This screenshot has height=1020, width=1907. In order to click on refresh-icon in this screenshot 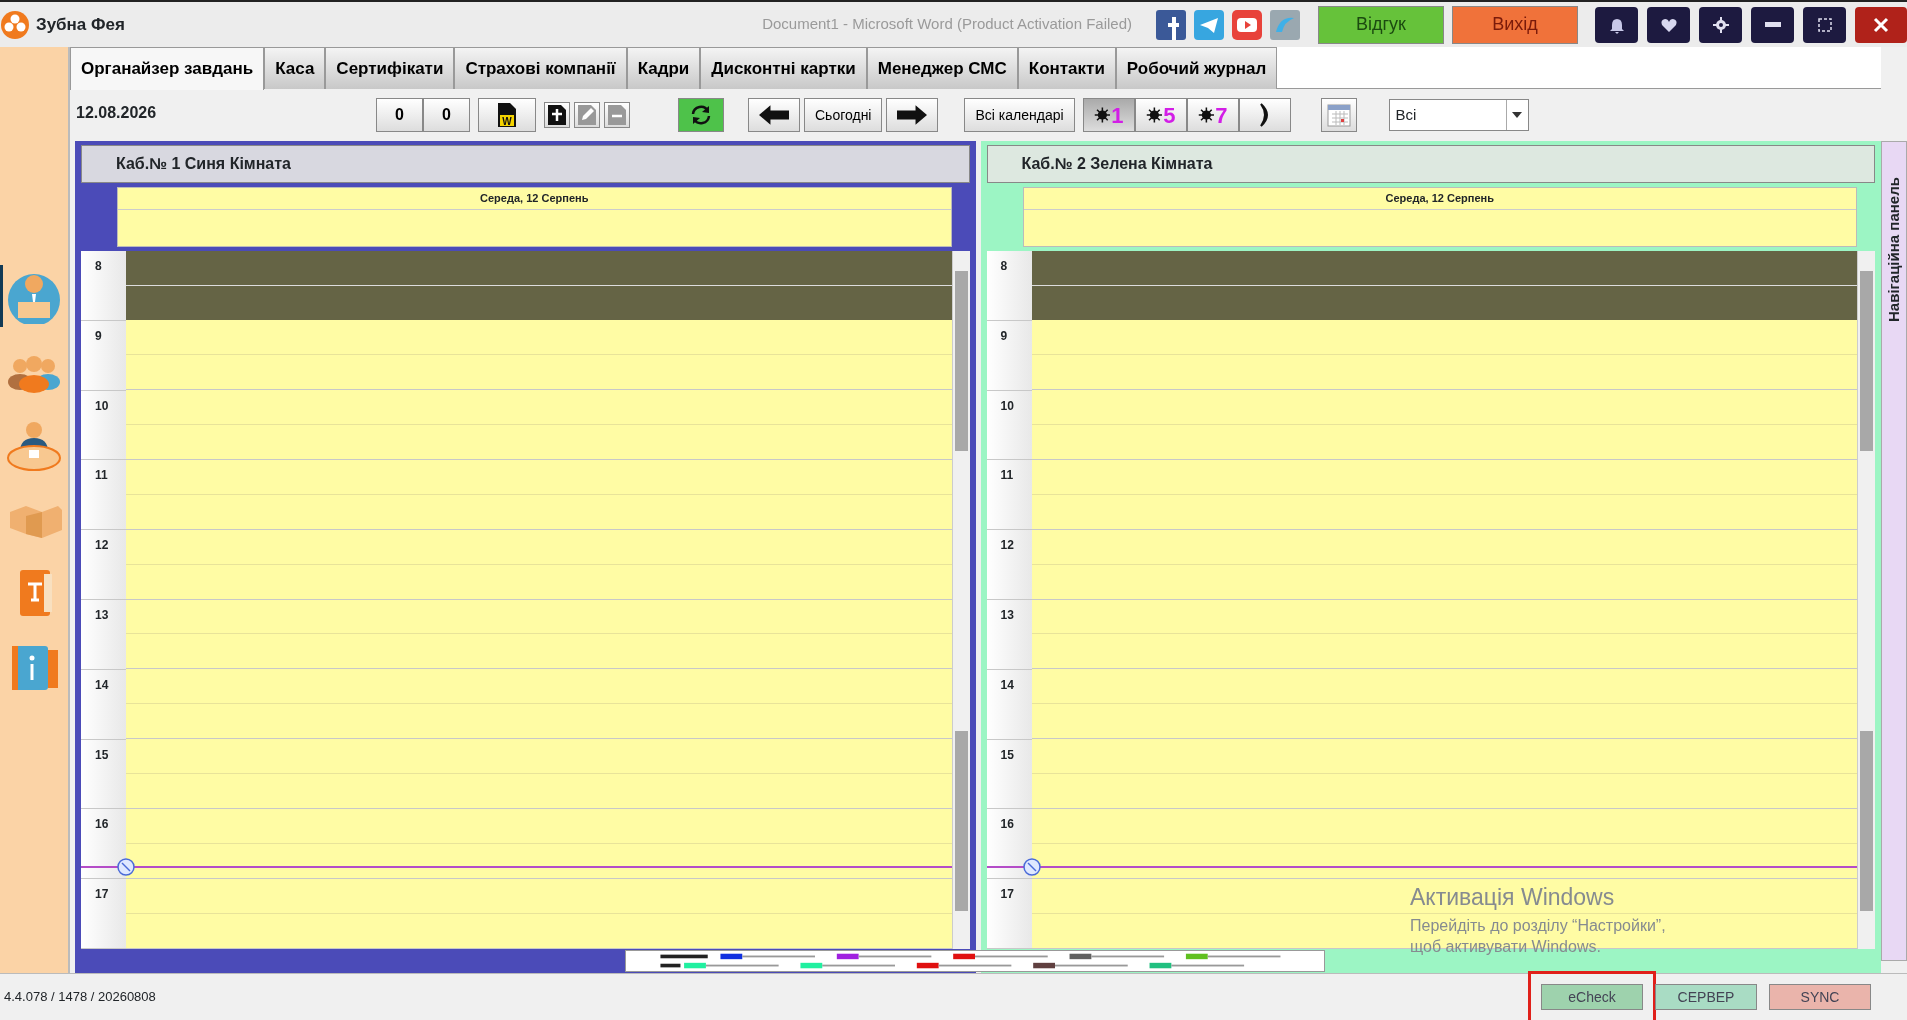, I will do `click(701, 115)`.